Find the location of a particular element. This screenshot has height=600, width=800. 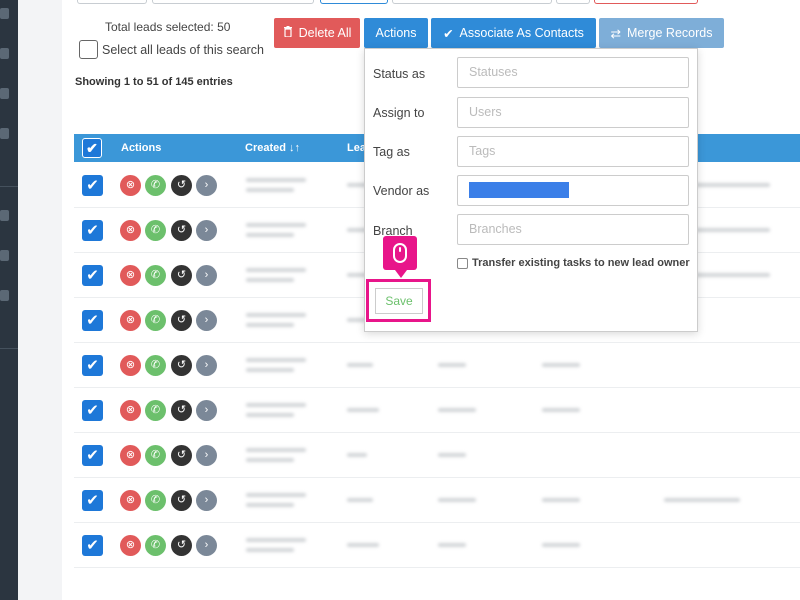

table-row: ✔ ⊗ ✆ ↺ › is located at coordinates (437, 545).